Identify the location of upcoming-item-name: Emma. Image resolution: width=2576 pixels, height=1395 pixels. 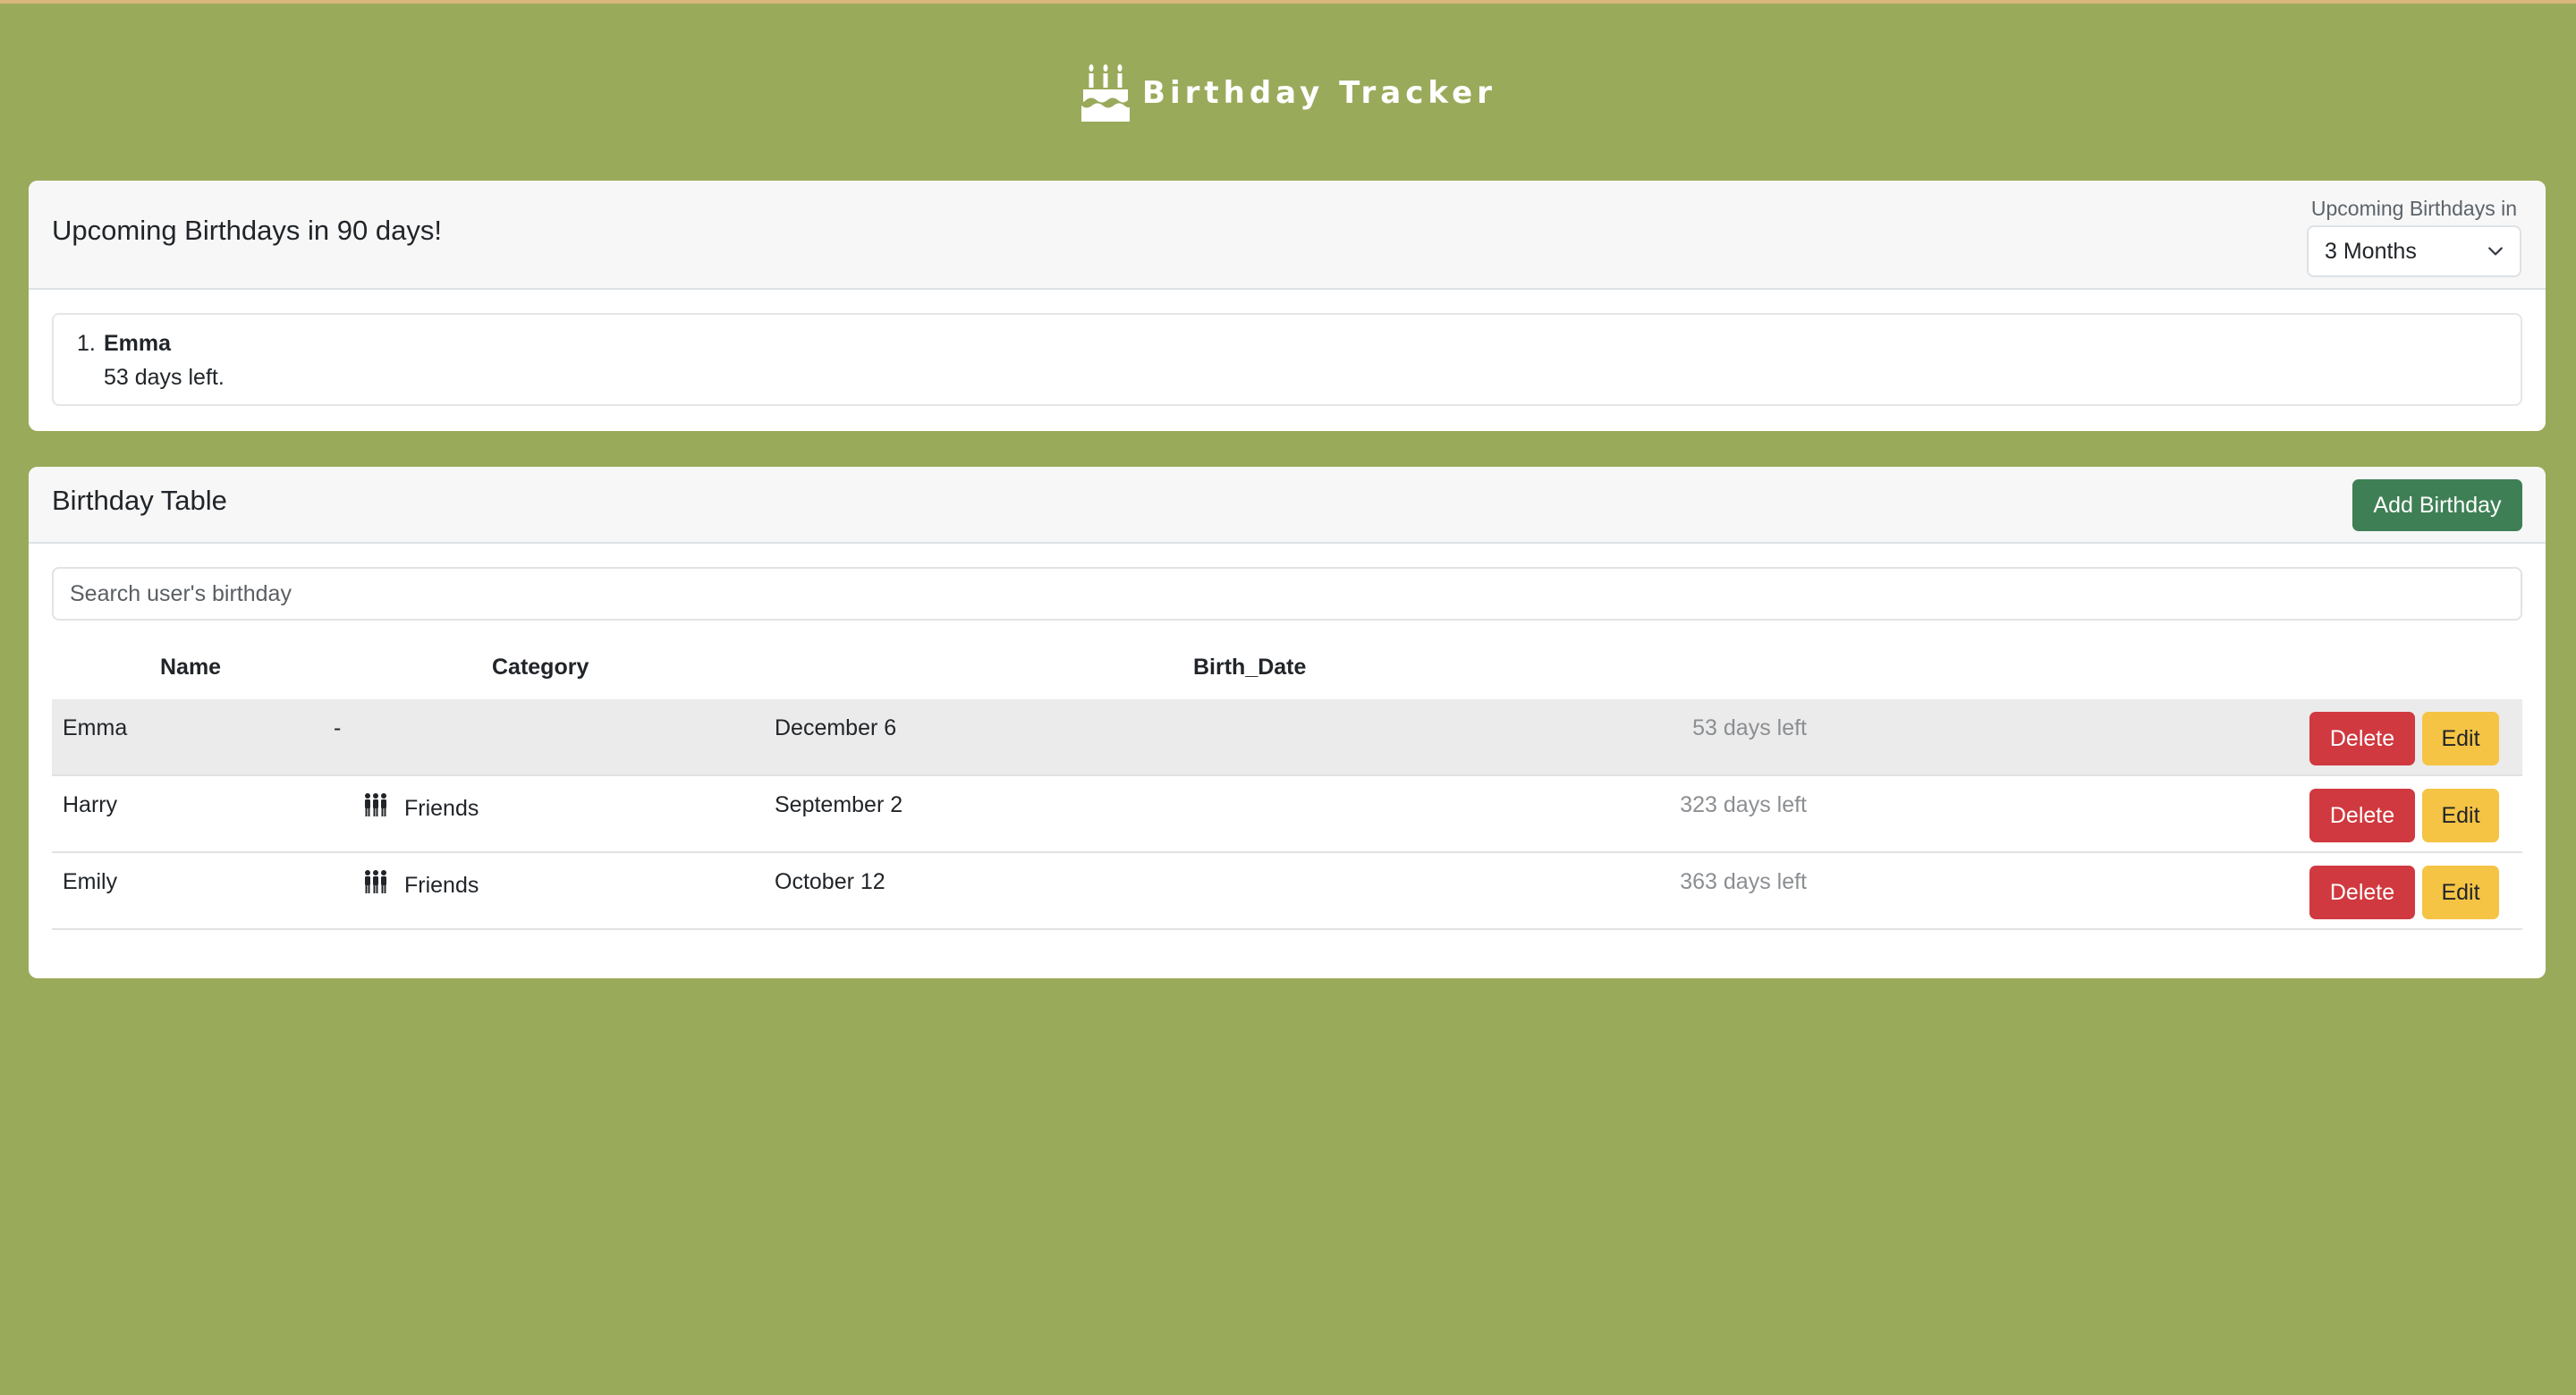
(138, 343).